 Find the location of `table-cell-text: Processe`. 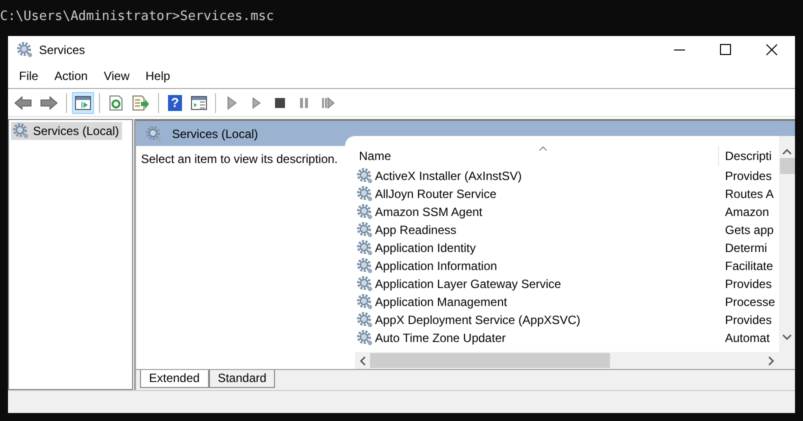

table-cell-text: Processe is located at coordinates (750, 302).